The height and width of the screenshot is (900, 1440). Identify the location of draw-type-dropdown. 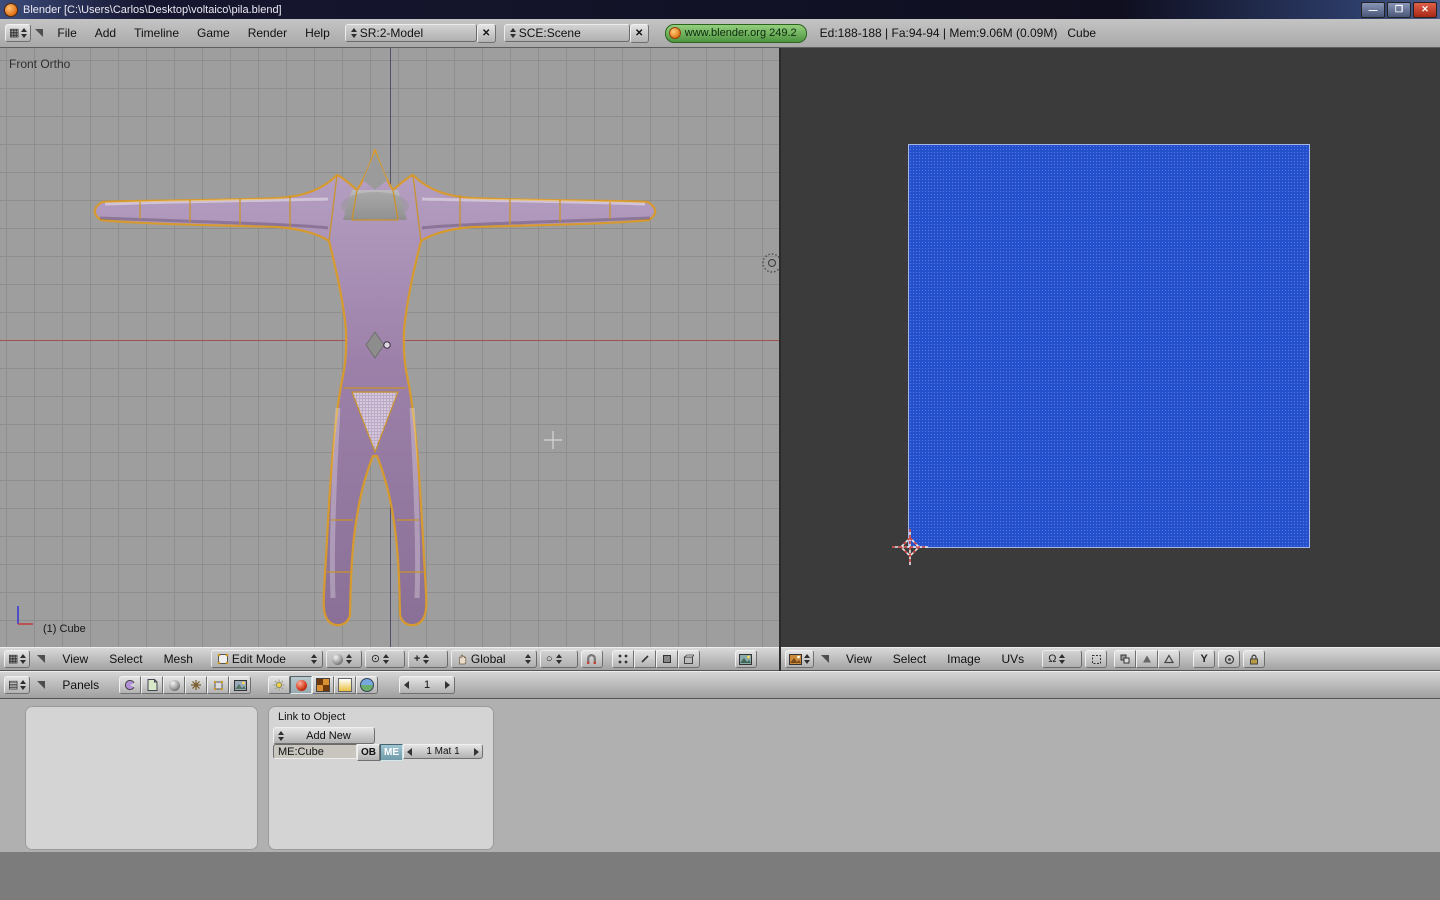
(343, 659).